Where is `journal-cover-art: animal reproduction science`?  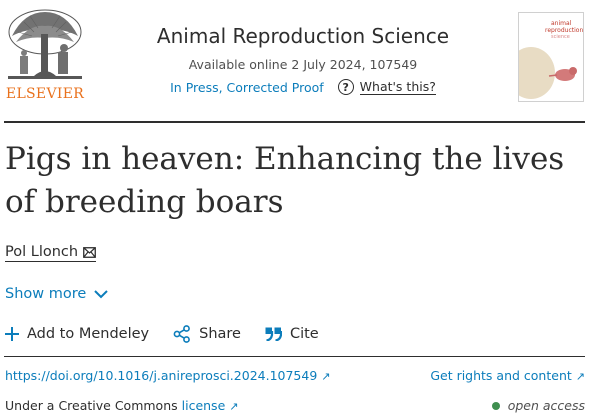
journal-cover-art: animal reproduction science is located at coordinates (551, 57).